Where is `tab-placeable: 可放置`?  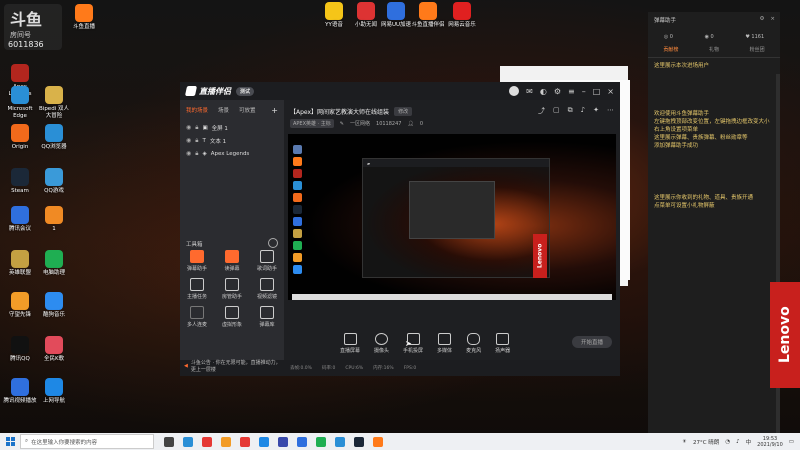
tab-placeable: 可放置 is located at coordinates (247, 110).